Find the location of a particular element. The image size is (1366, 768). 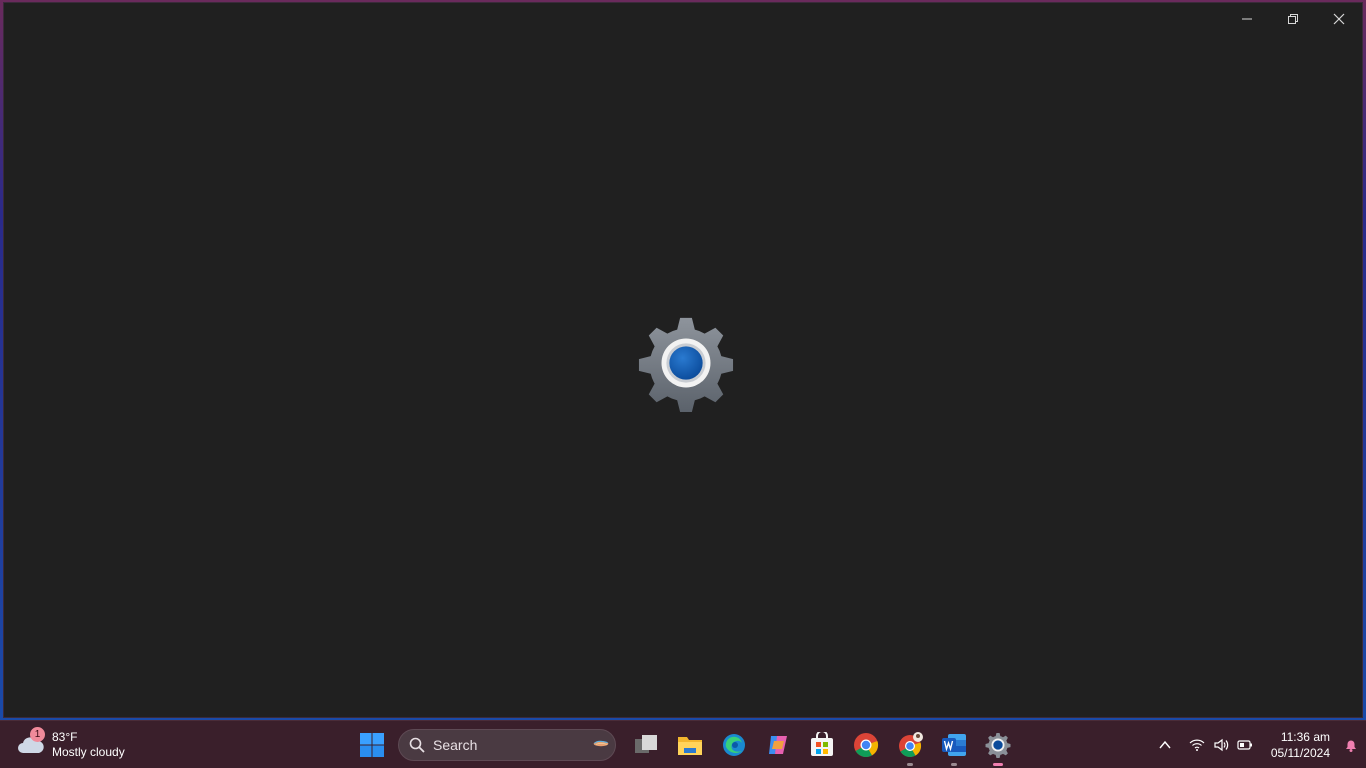

battery-button is located at coordinates (1245, 745).